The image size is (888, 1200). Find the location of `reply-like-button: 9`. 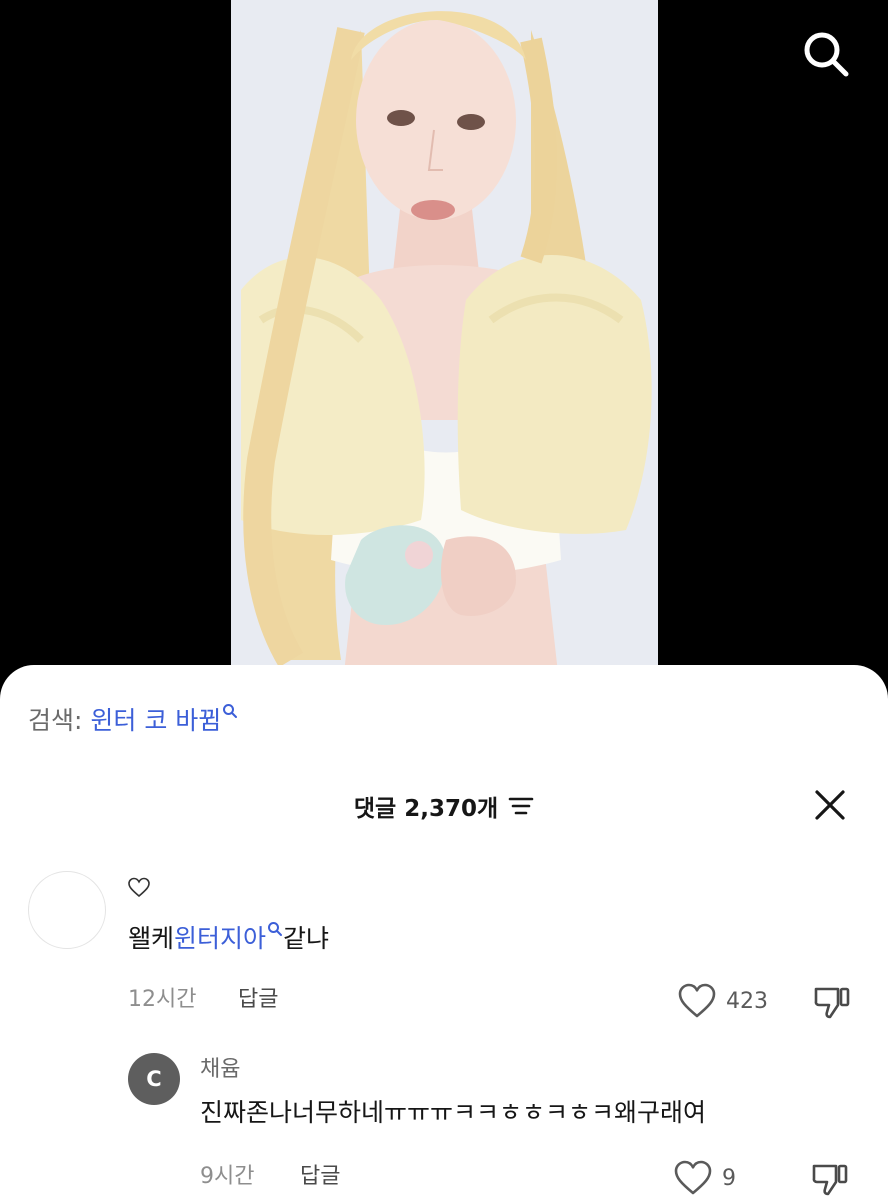

reply-like-button: 9 is located at coordinates (705, 1178).